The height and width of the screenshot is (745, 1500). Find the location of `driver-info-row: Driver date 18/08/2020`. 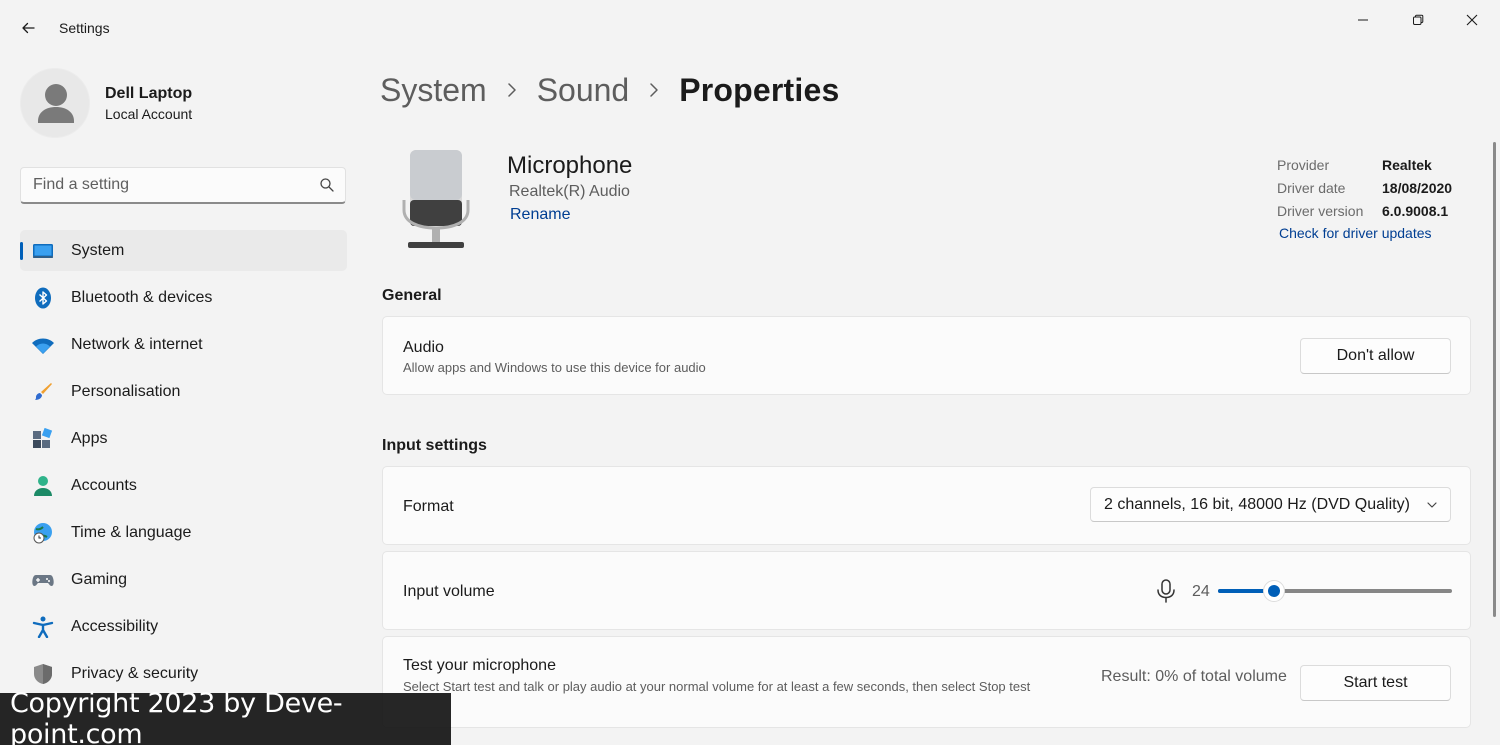

driver-info-row: Driver date 18/08/2020 is located at coordinates (1377, 189).